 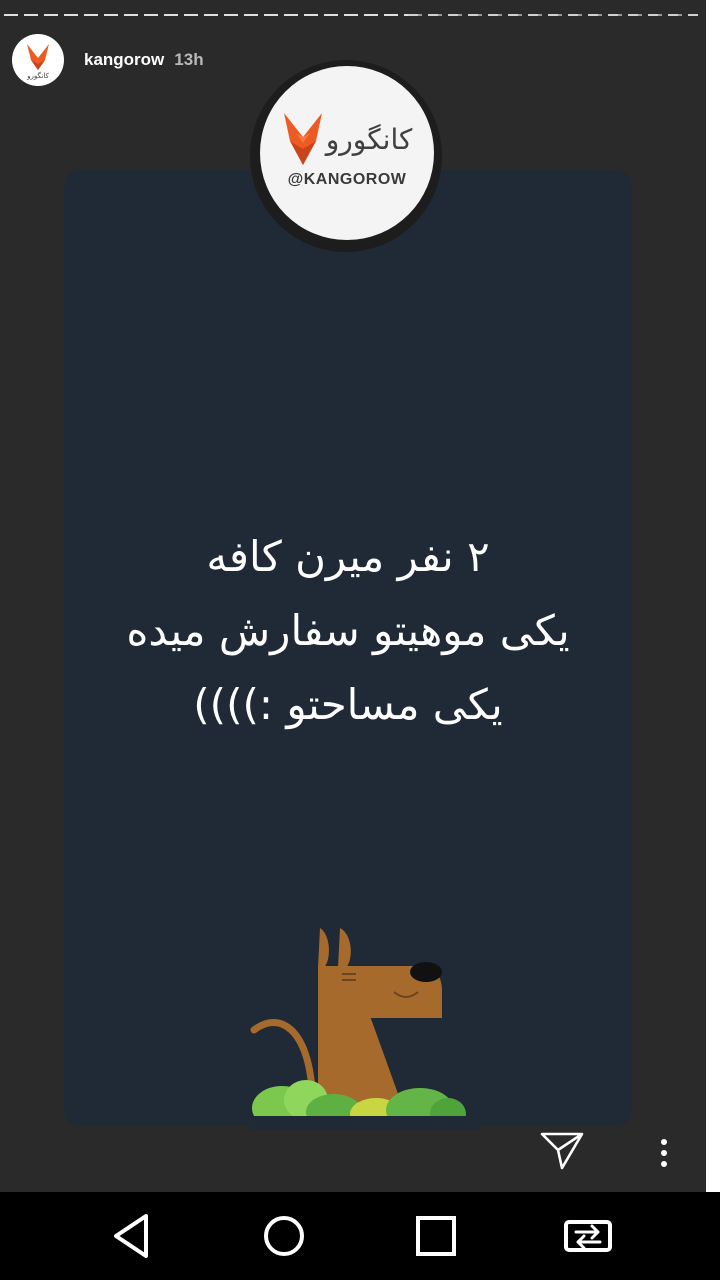 I want to click on brand-handle: @KANGOROW, so click(x=347, y=179).